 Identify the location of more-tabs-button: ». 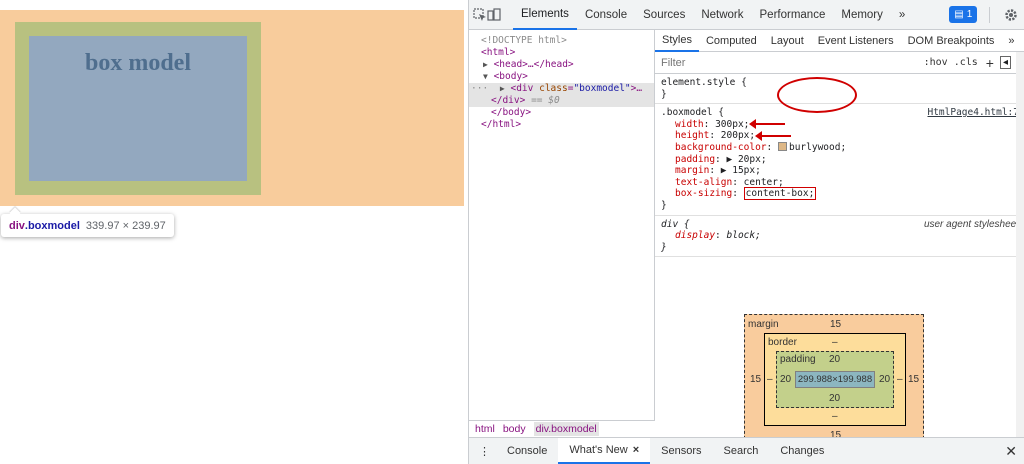
(902, 15).